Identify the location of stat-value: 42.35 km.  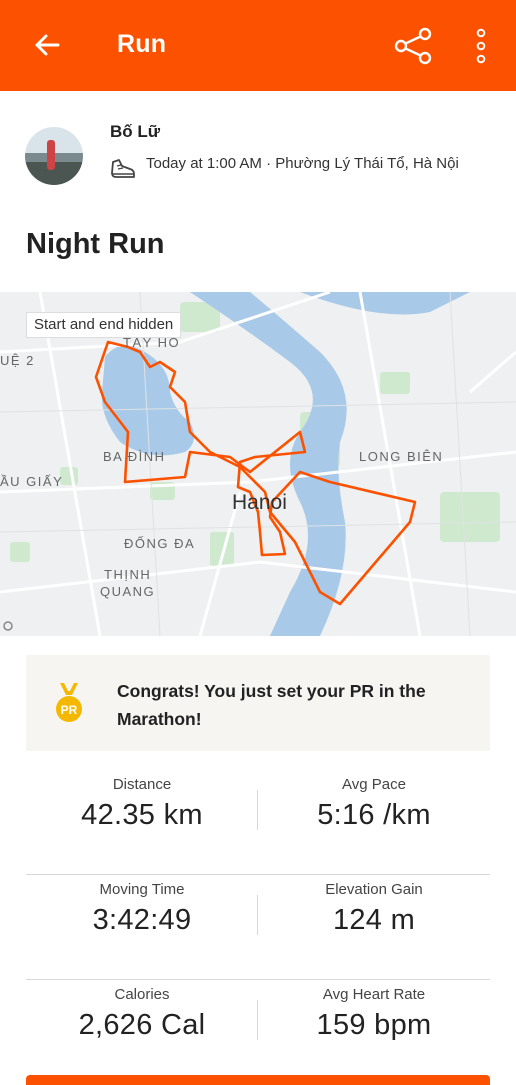
(142, 815).